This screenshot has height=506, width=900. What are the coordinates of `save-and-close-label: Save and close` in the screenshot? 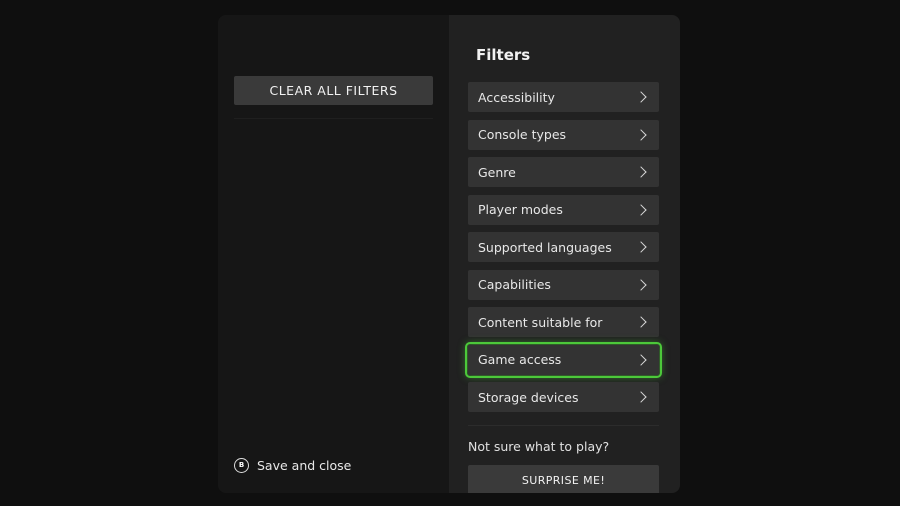 It's located at (304, 465).